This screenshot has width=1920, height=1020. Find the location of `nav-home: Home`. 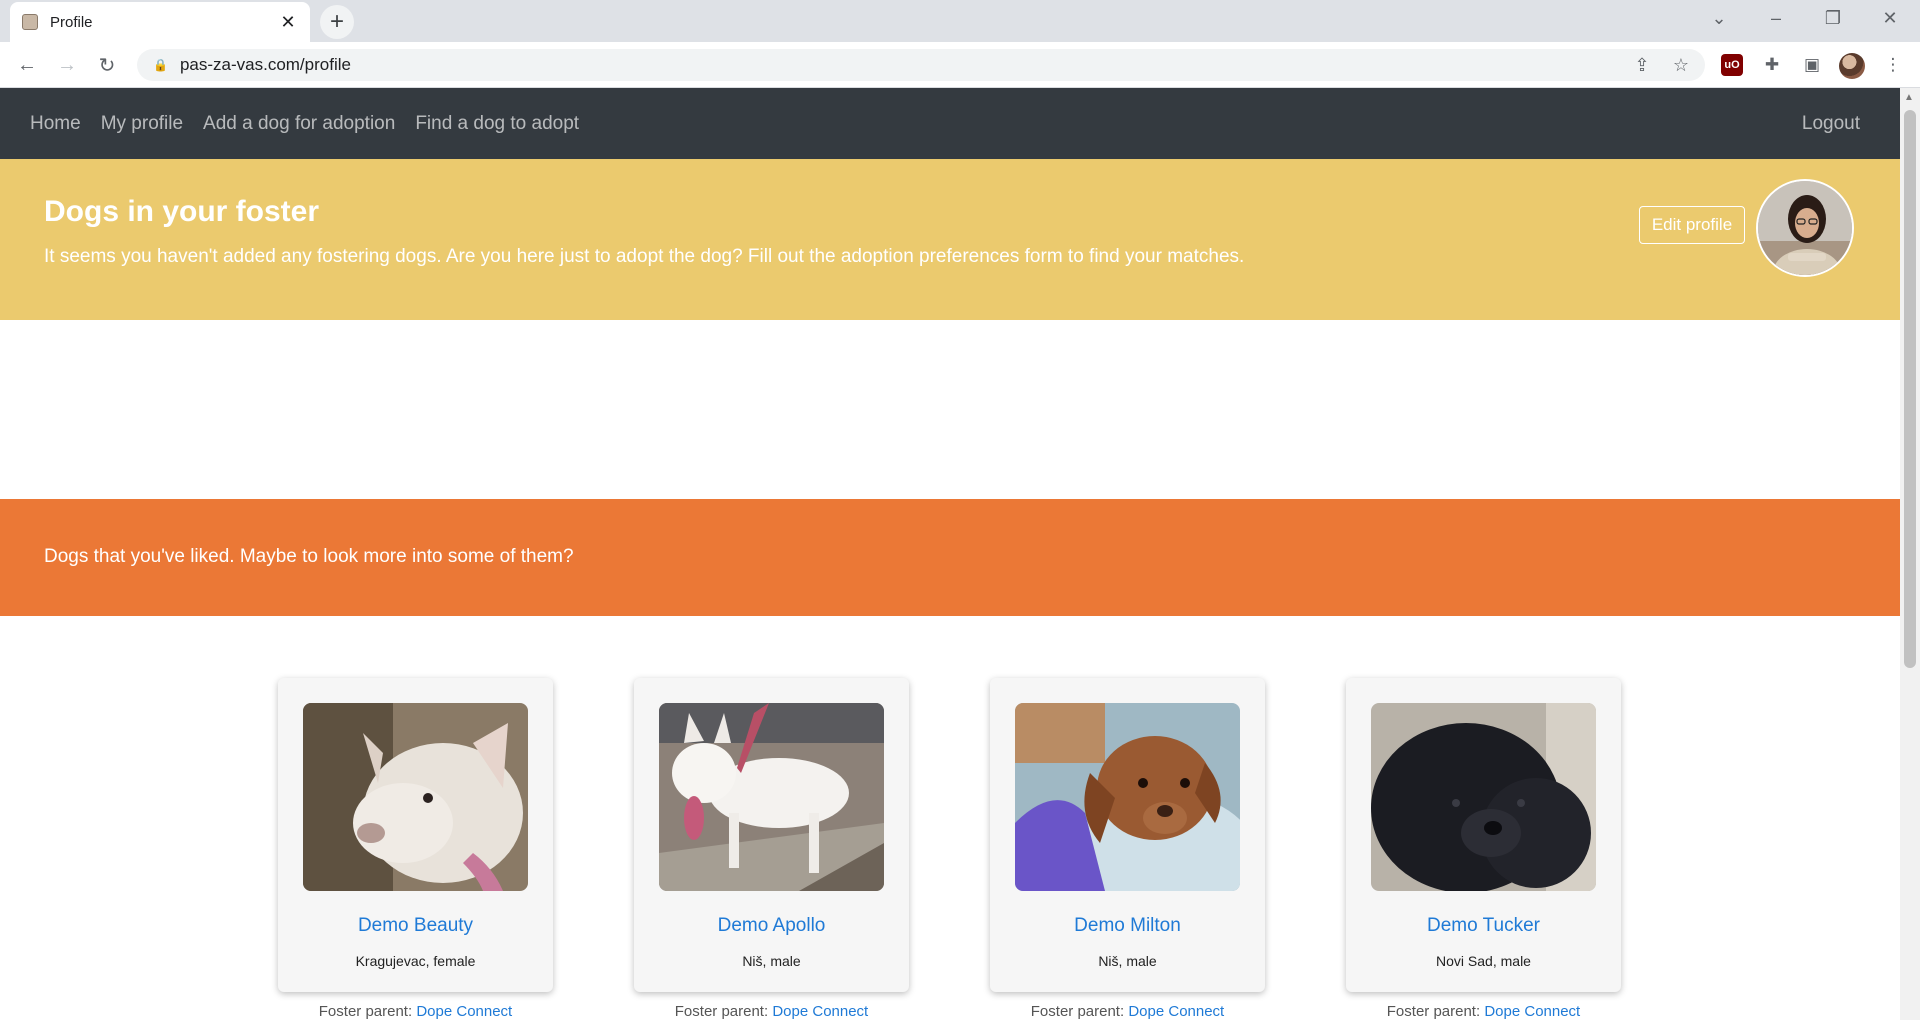

nav-home: Home is located at coordinates (55, 124).